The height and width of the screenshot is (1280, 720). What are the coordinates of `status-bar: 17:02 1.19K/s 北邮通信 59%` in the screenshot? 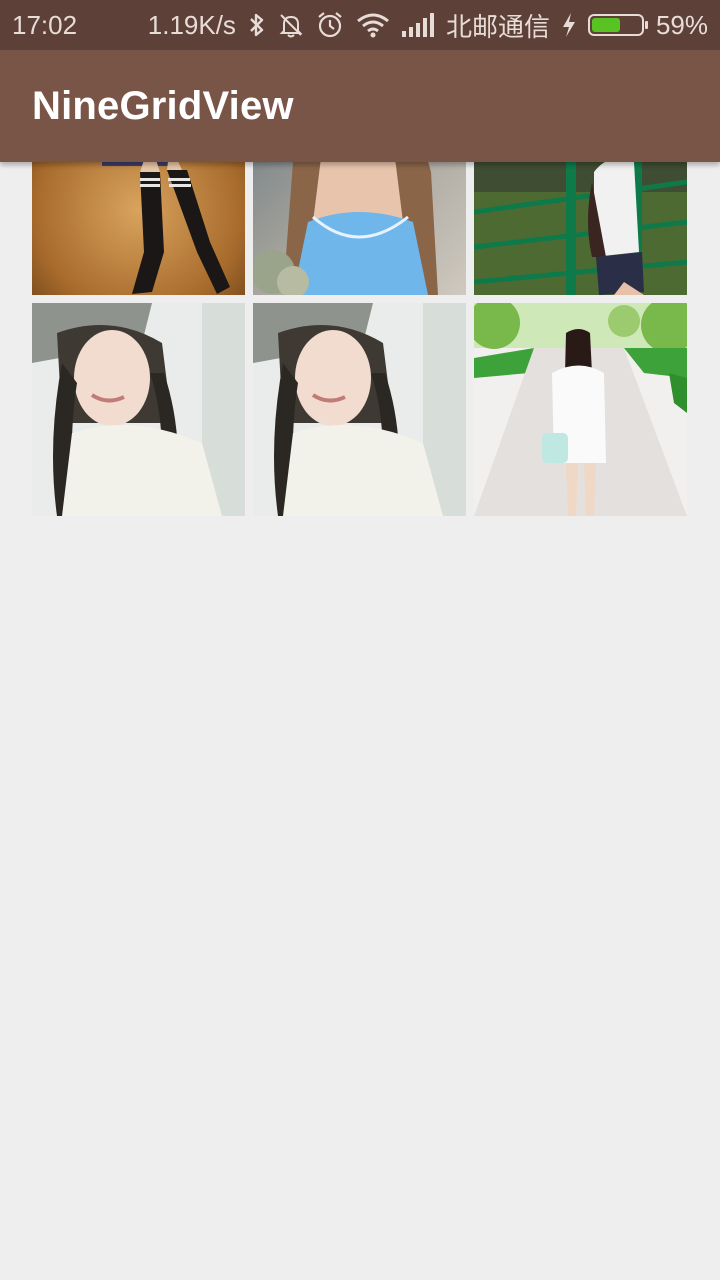 It's located at (360, 25).